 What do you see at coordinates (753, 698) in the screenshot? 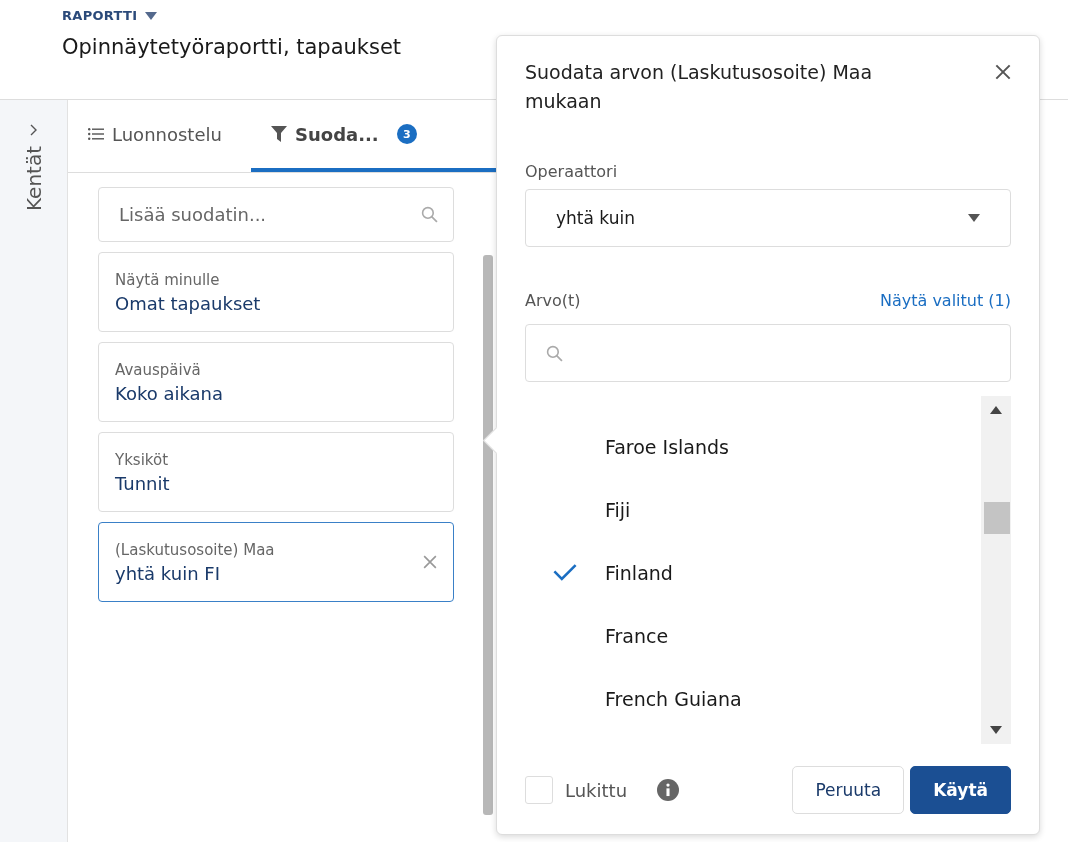
I see `country-option: French Guiana` at bounding box center [753, 698].